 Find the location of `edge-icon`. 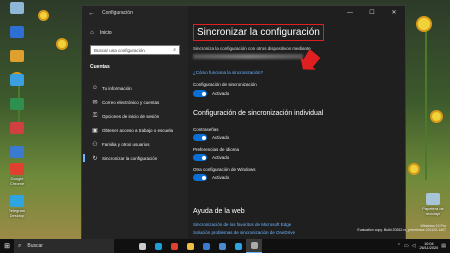

edge-icon is located at coordinates (158, 246).